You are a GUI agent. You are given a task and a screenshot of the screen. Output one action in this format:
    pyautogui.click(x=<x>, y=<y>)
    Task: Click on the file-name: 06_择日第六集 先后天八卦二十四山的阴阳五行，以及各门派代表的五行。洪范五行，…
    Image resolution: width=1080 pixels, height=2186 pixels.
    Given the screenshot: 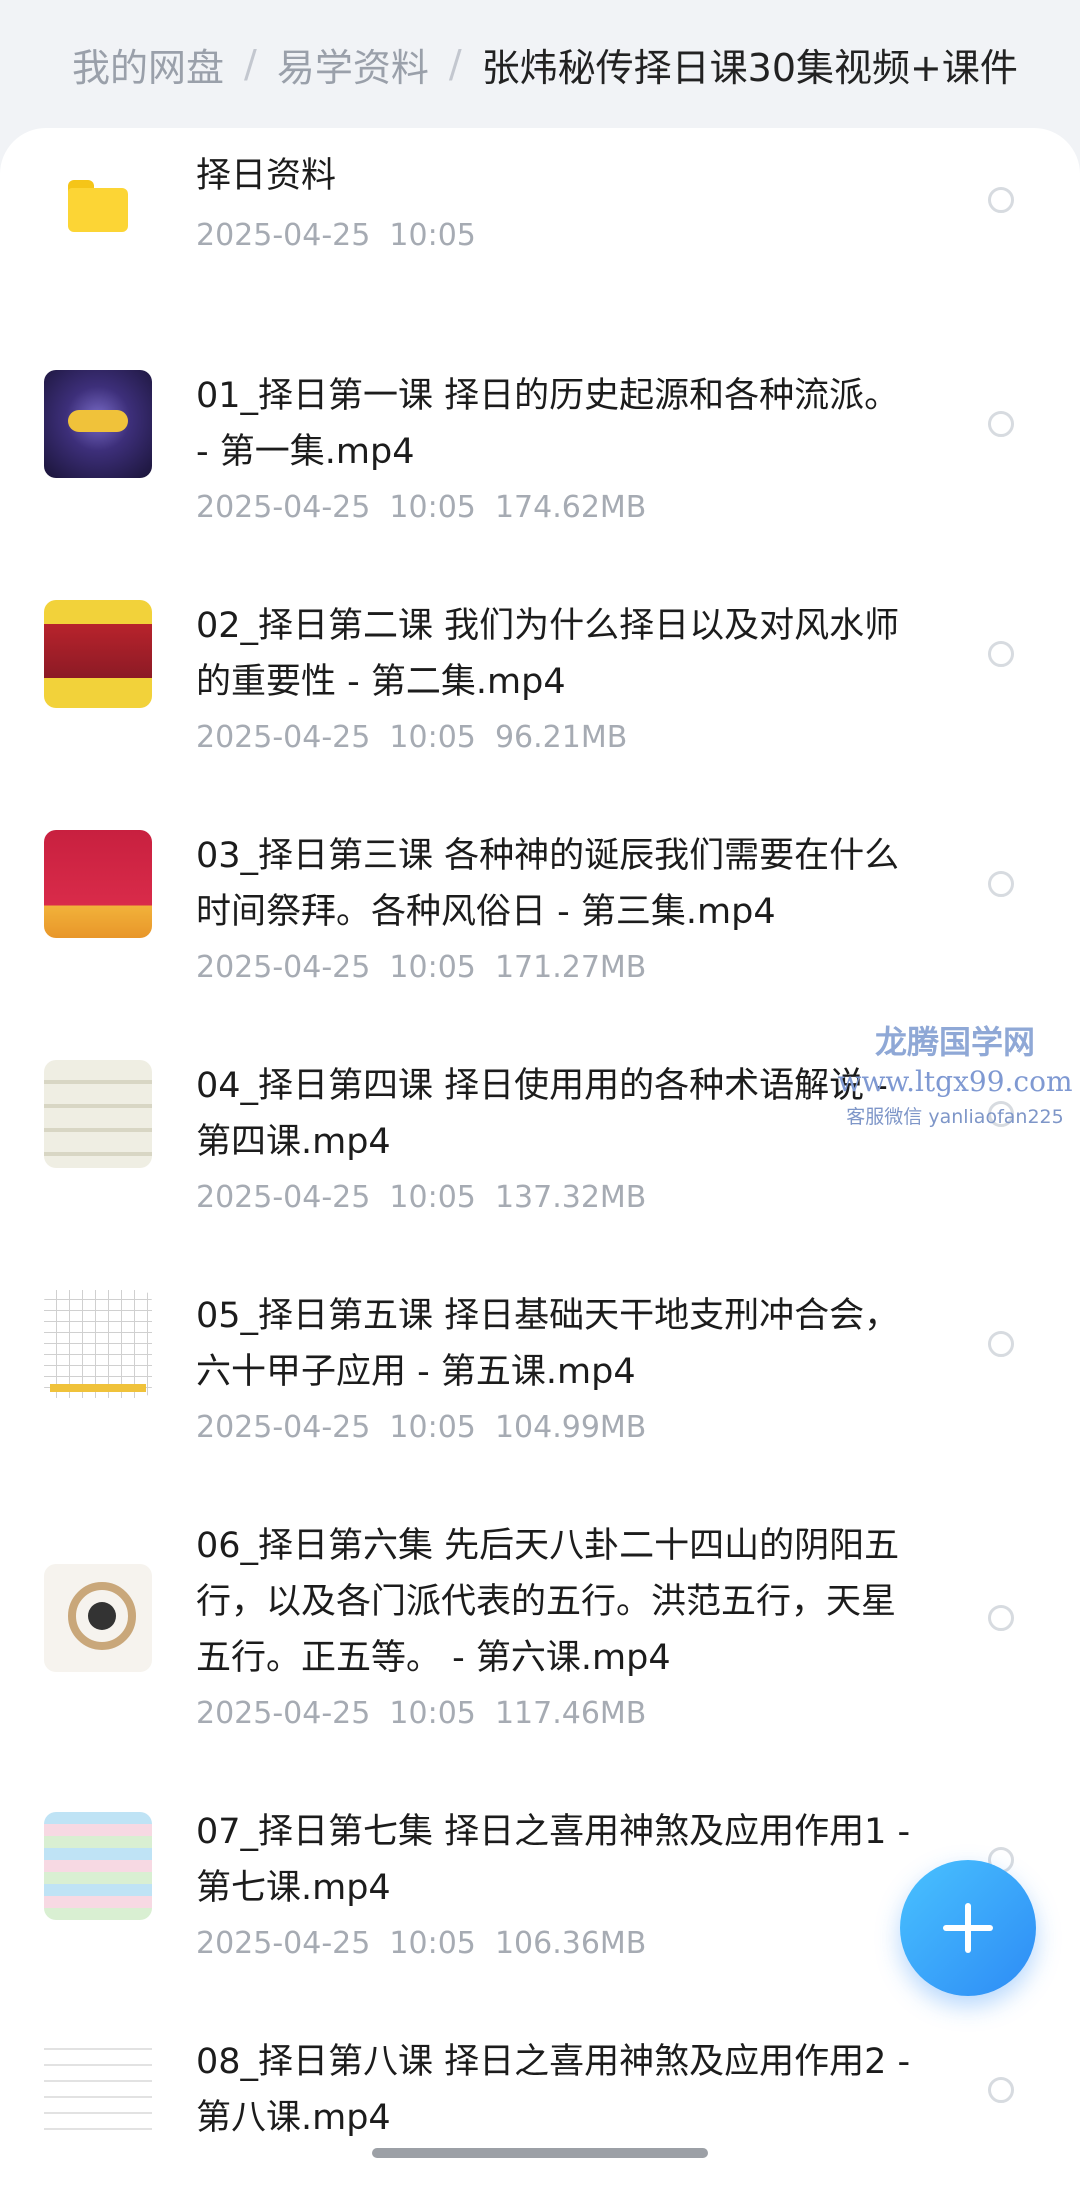 What is the action you would take?
    pyautogui.click(x=548, y=1602)
    